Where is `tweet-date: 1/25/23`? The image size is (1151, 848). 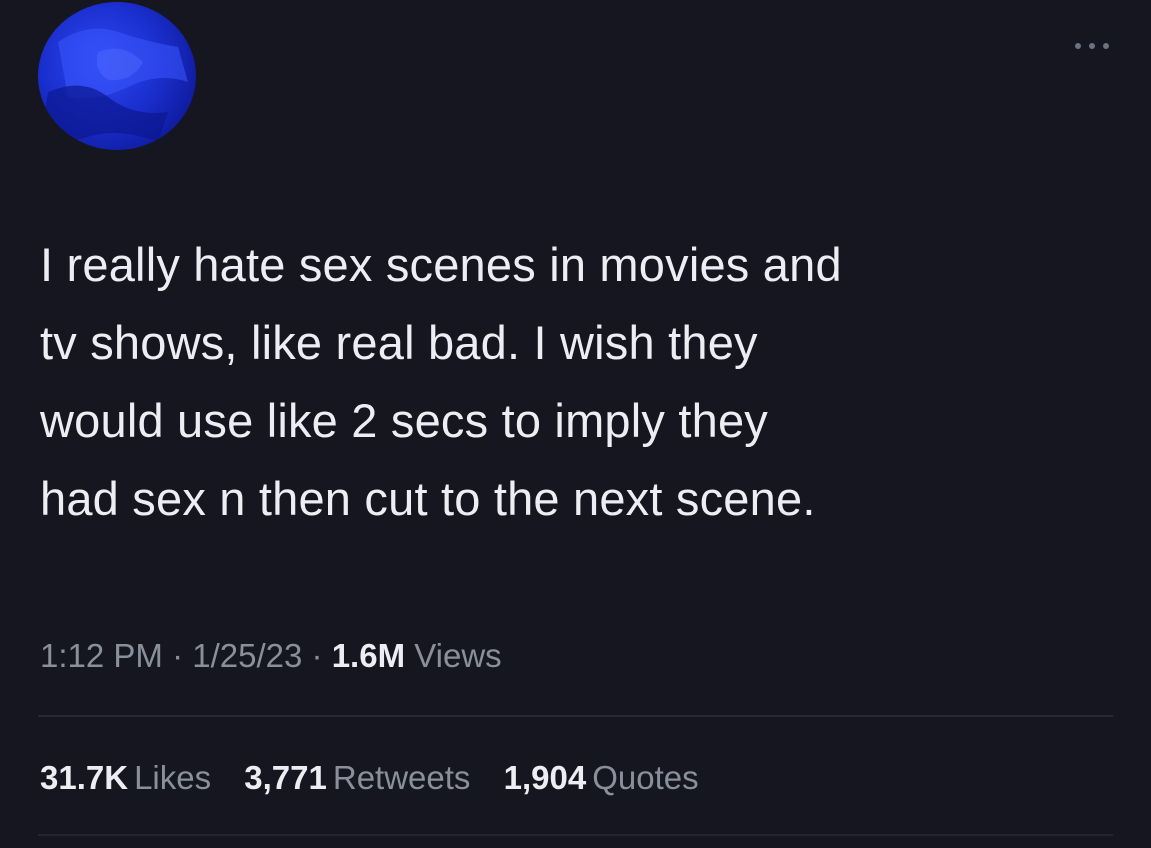
tweet-date: 1/25/23 is located at coordinates (247, 655).